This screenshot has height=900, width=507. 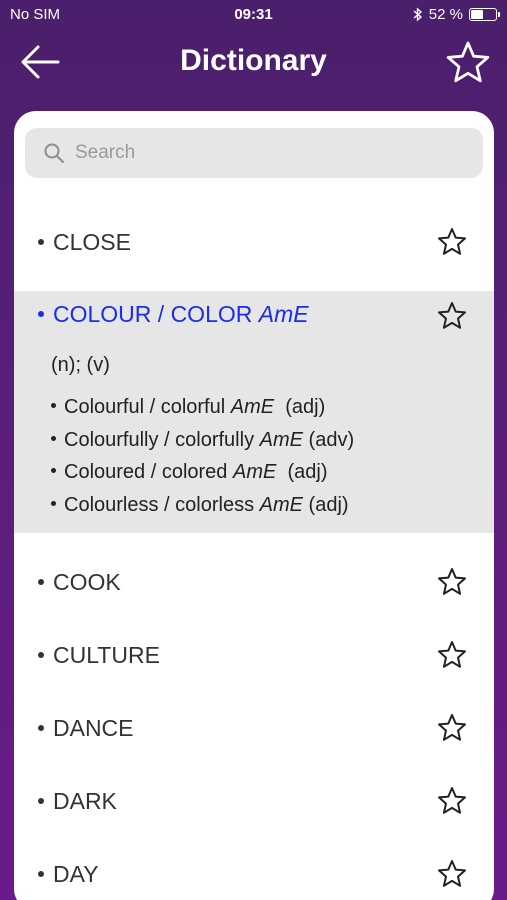 I want to click on list-item-dark: DARK, so click(x=254, y=801).